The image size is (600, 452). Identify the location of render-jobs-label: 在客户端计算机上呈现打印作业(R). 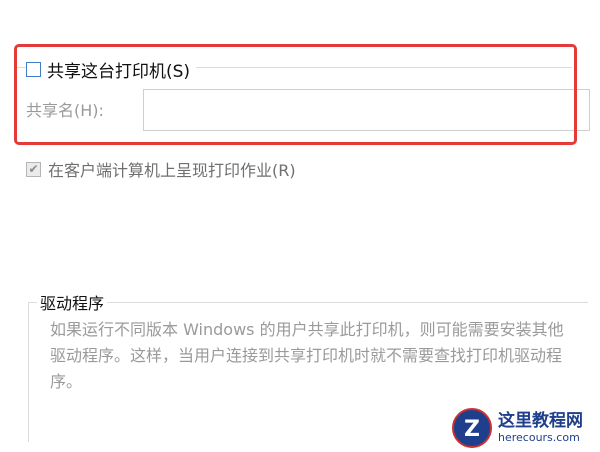
(172, 170).